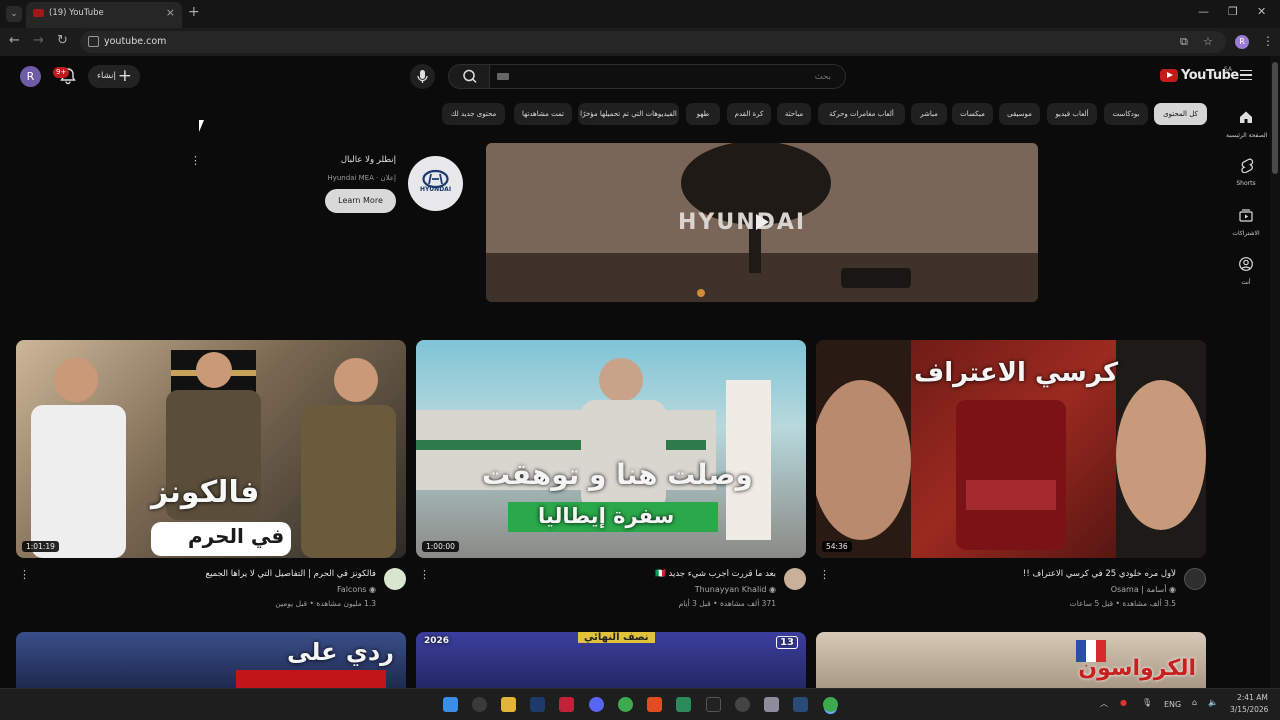 The width and height of the screenshot is (1280, 720). Describe the element at coordinates (1011, 449) in the screenshot. I see `video-thumbnail: كرسي الاعتراف 54:36` at that location.